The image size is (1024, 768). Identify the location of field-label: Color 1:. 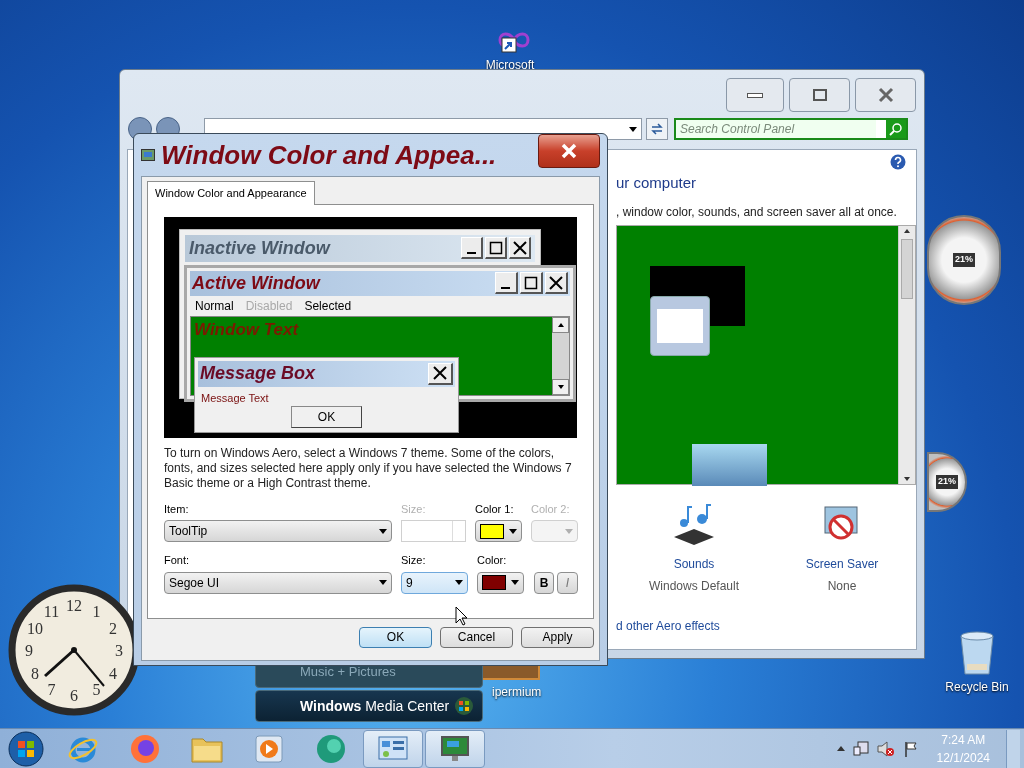
(495, 509).